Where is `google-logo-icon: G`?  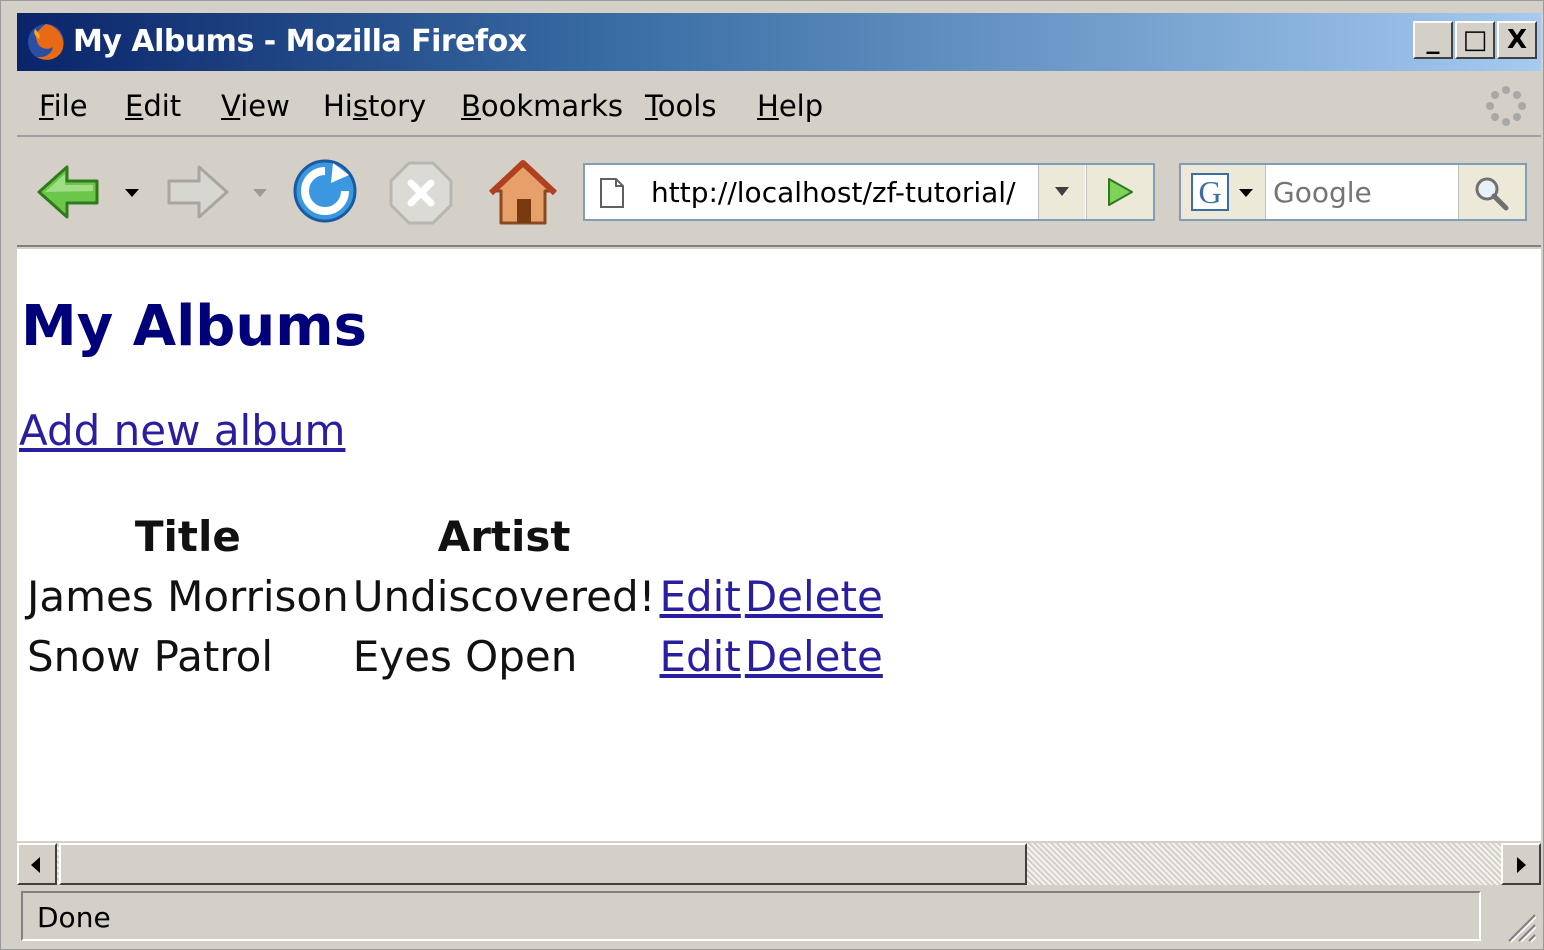
google-logo-icon: G is located at coordinates (1210, 192).